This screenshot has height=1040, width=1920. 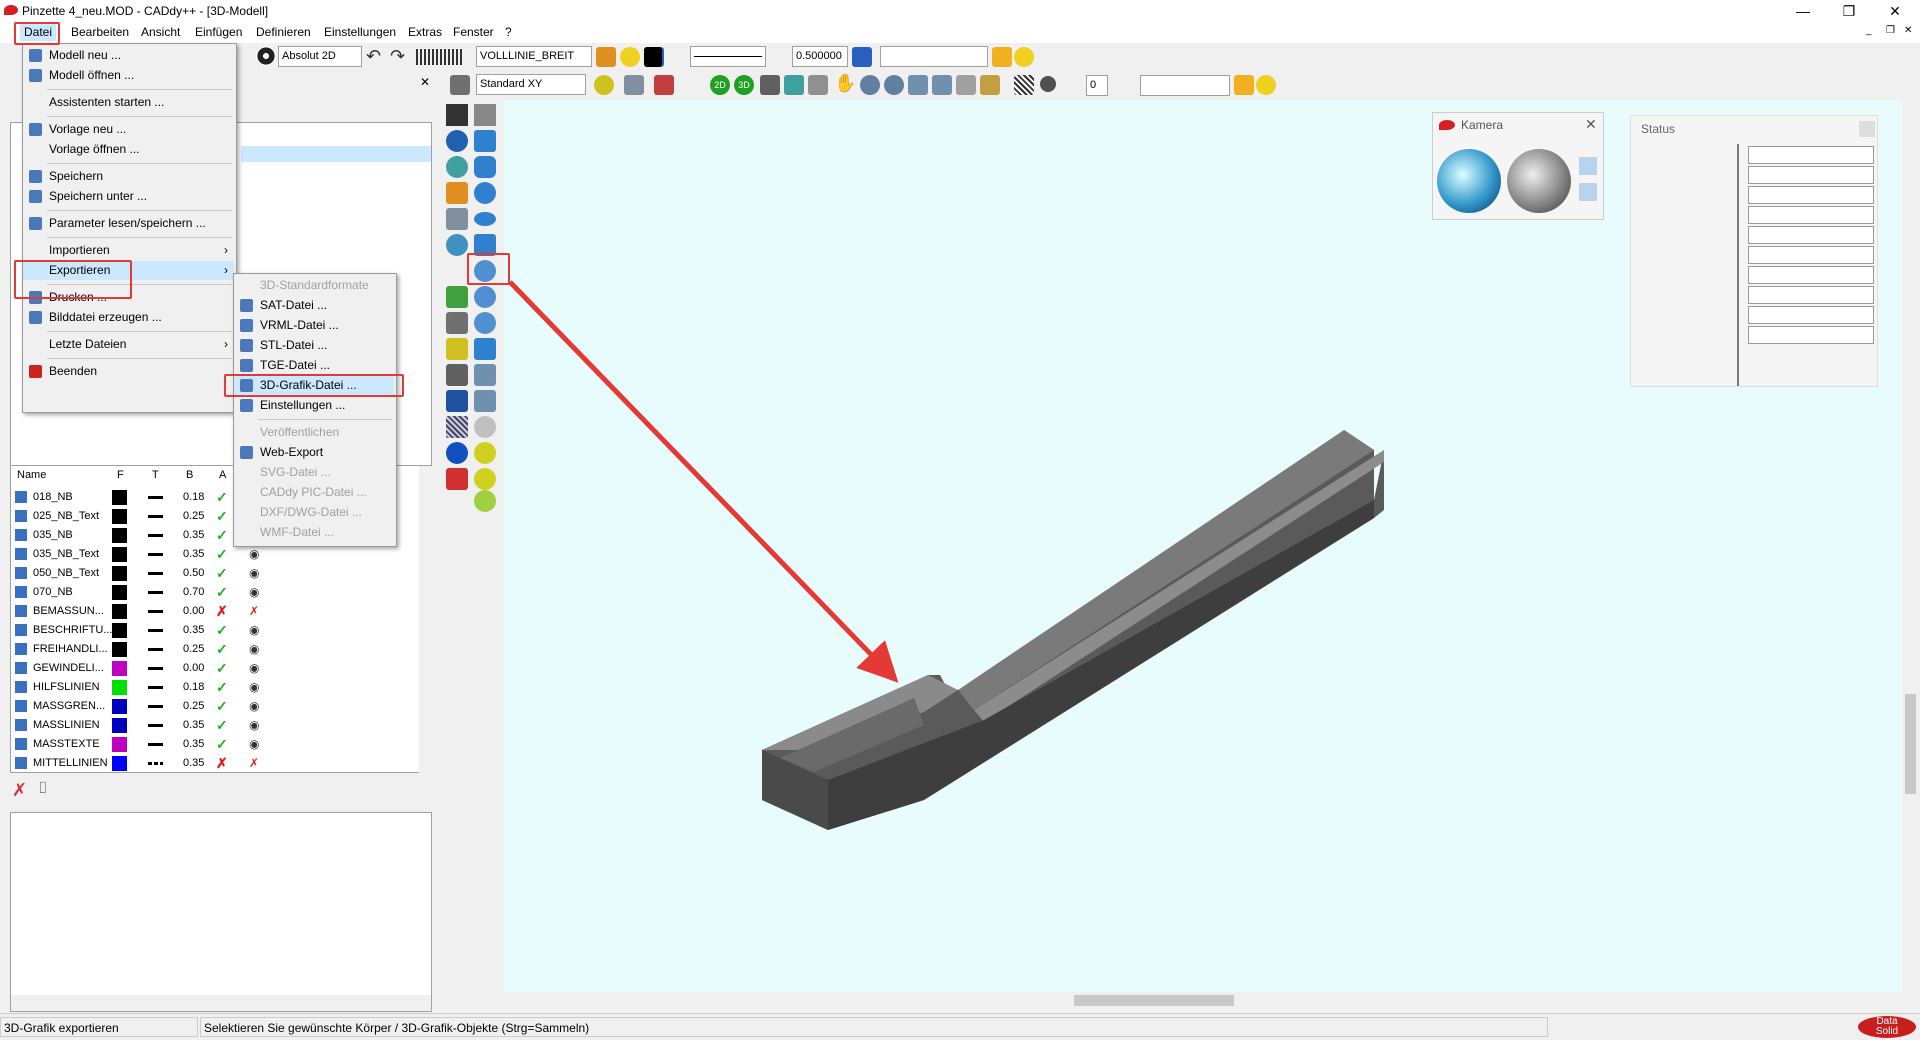 I want to click on width-field: 0.500000, so click(x=820, y=56).